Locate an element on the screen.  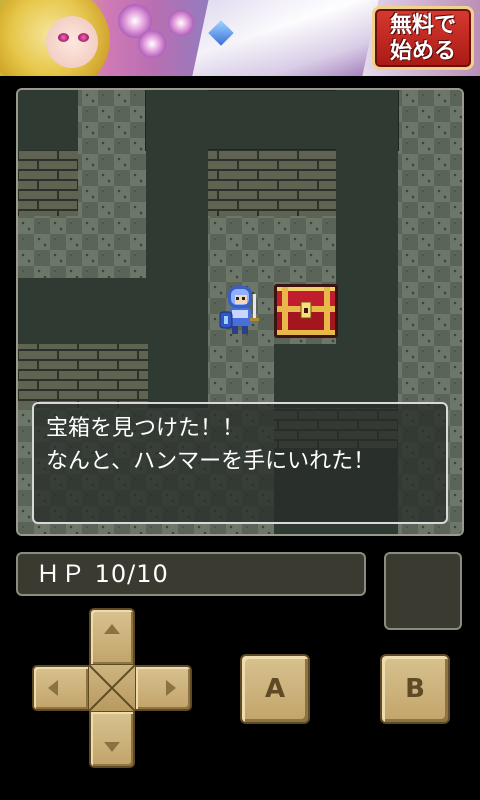
treasure-chest is located at coordinates (306, 311).